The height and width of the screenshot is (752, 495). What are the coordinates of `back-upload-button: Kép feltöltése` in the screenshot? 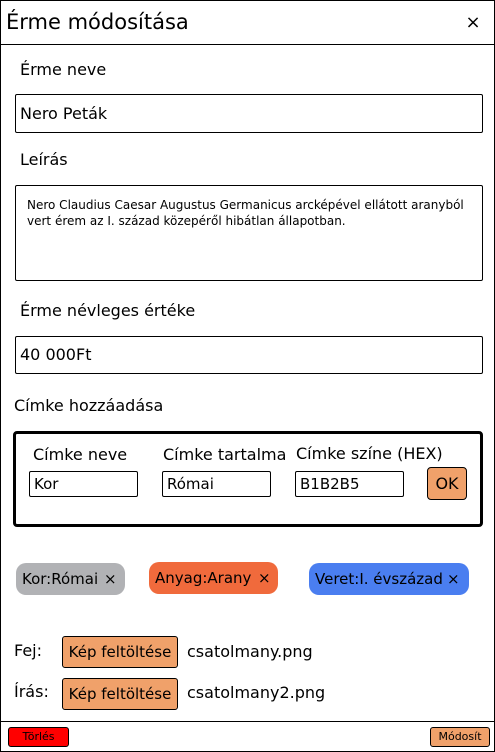 It's located at (120, 694).